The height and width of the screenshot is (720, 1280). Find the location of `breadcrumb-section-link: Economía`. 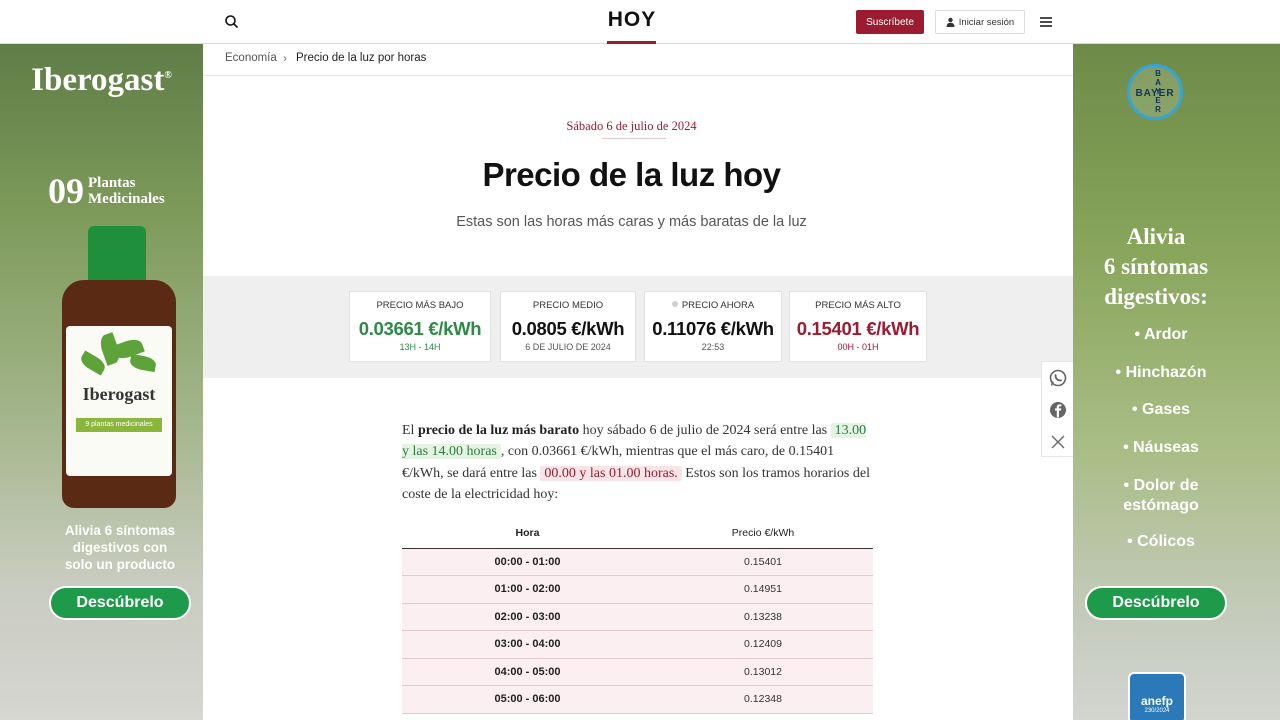

breadcrumb-section-link: Economía is located at coordinates (251, 58).